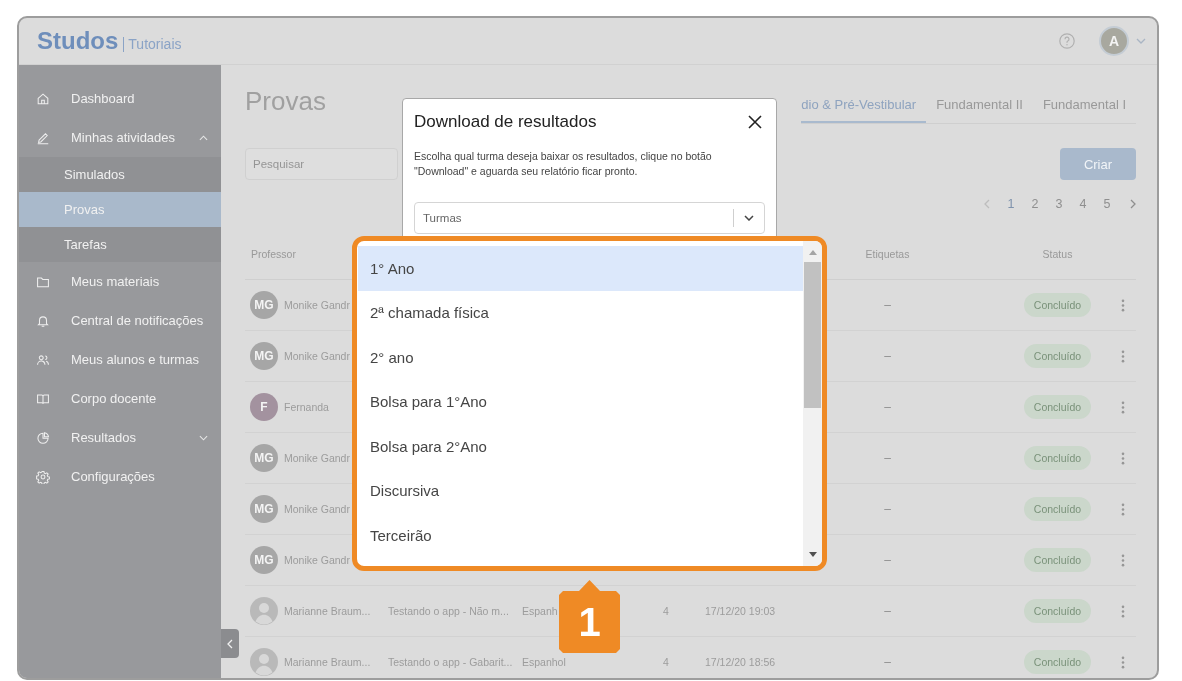  What do you see at coordinates (120, 98) in the screenshot?
I see `sidebar-item: Dashboard` at bounding box center [120, 98].